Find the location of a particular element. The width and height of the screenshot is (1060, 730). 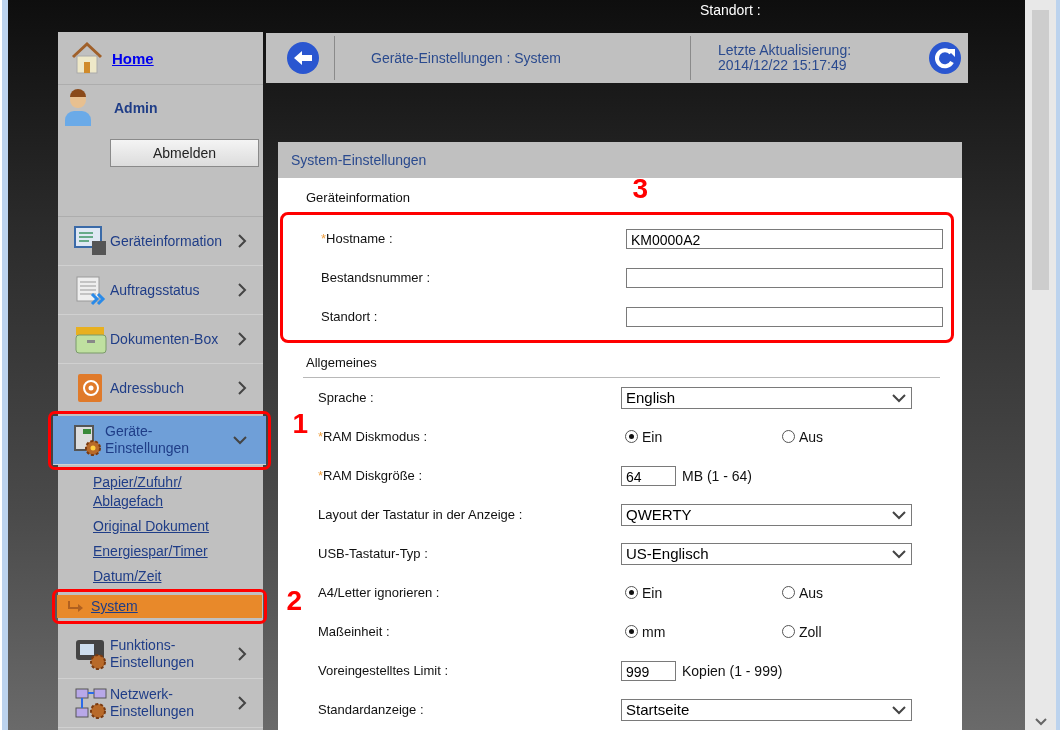

radio-label: Zoll is located at coordinates (810, 631).